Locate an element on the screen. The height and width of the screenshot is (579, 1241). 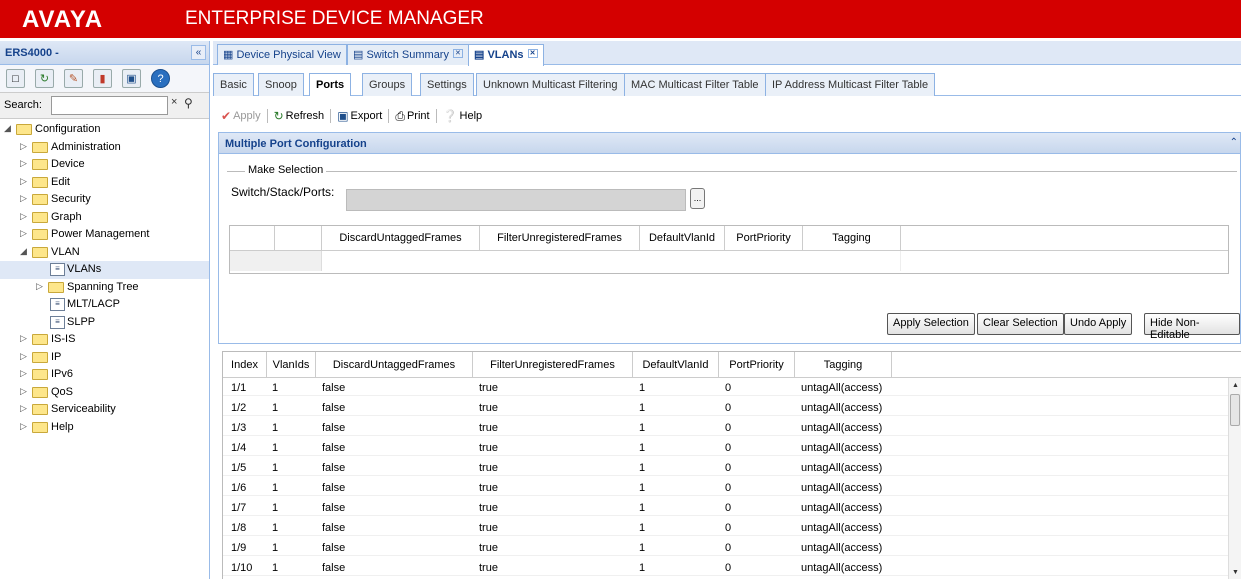
refresh-icon: ↻ is located at coordinates (44, 78).